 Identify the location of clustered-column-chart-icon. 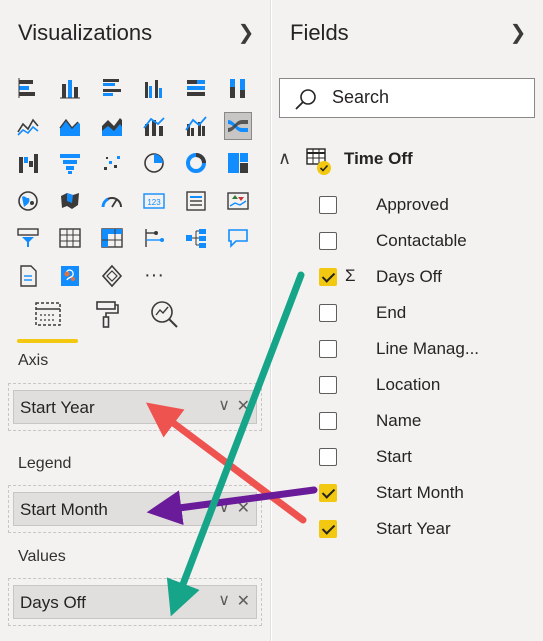
(154, 88).